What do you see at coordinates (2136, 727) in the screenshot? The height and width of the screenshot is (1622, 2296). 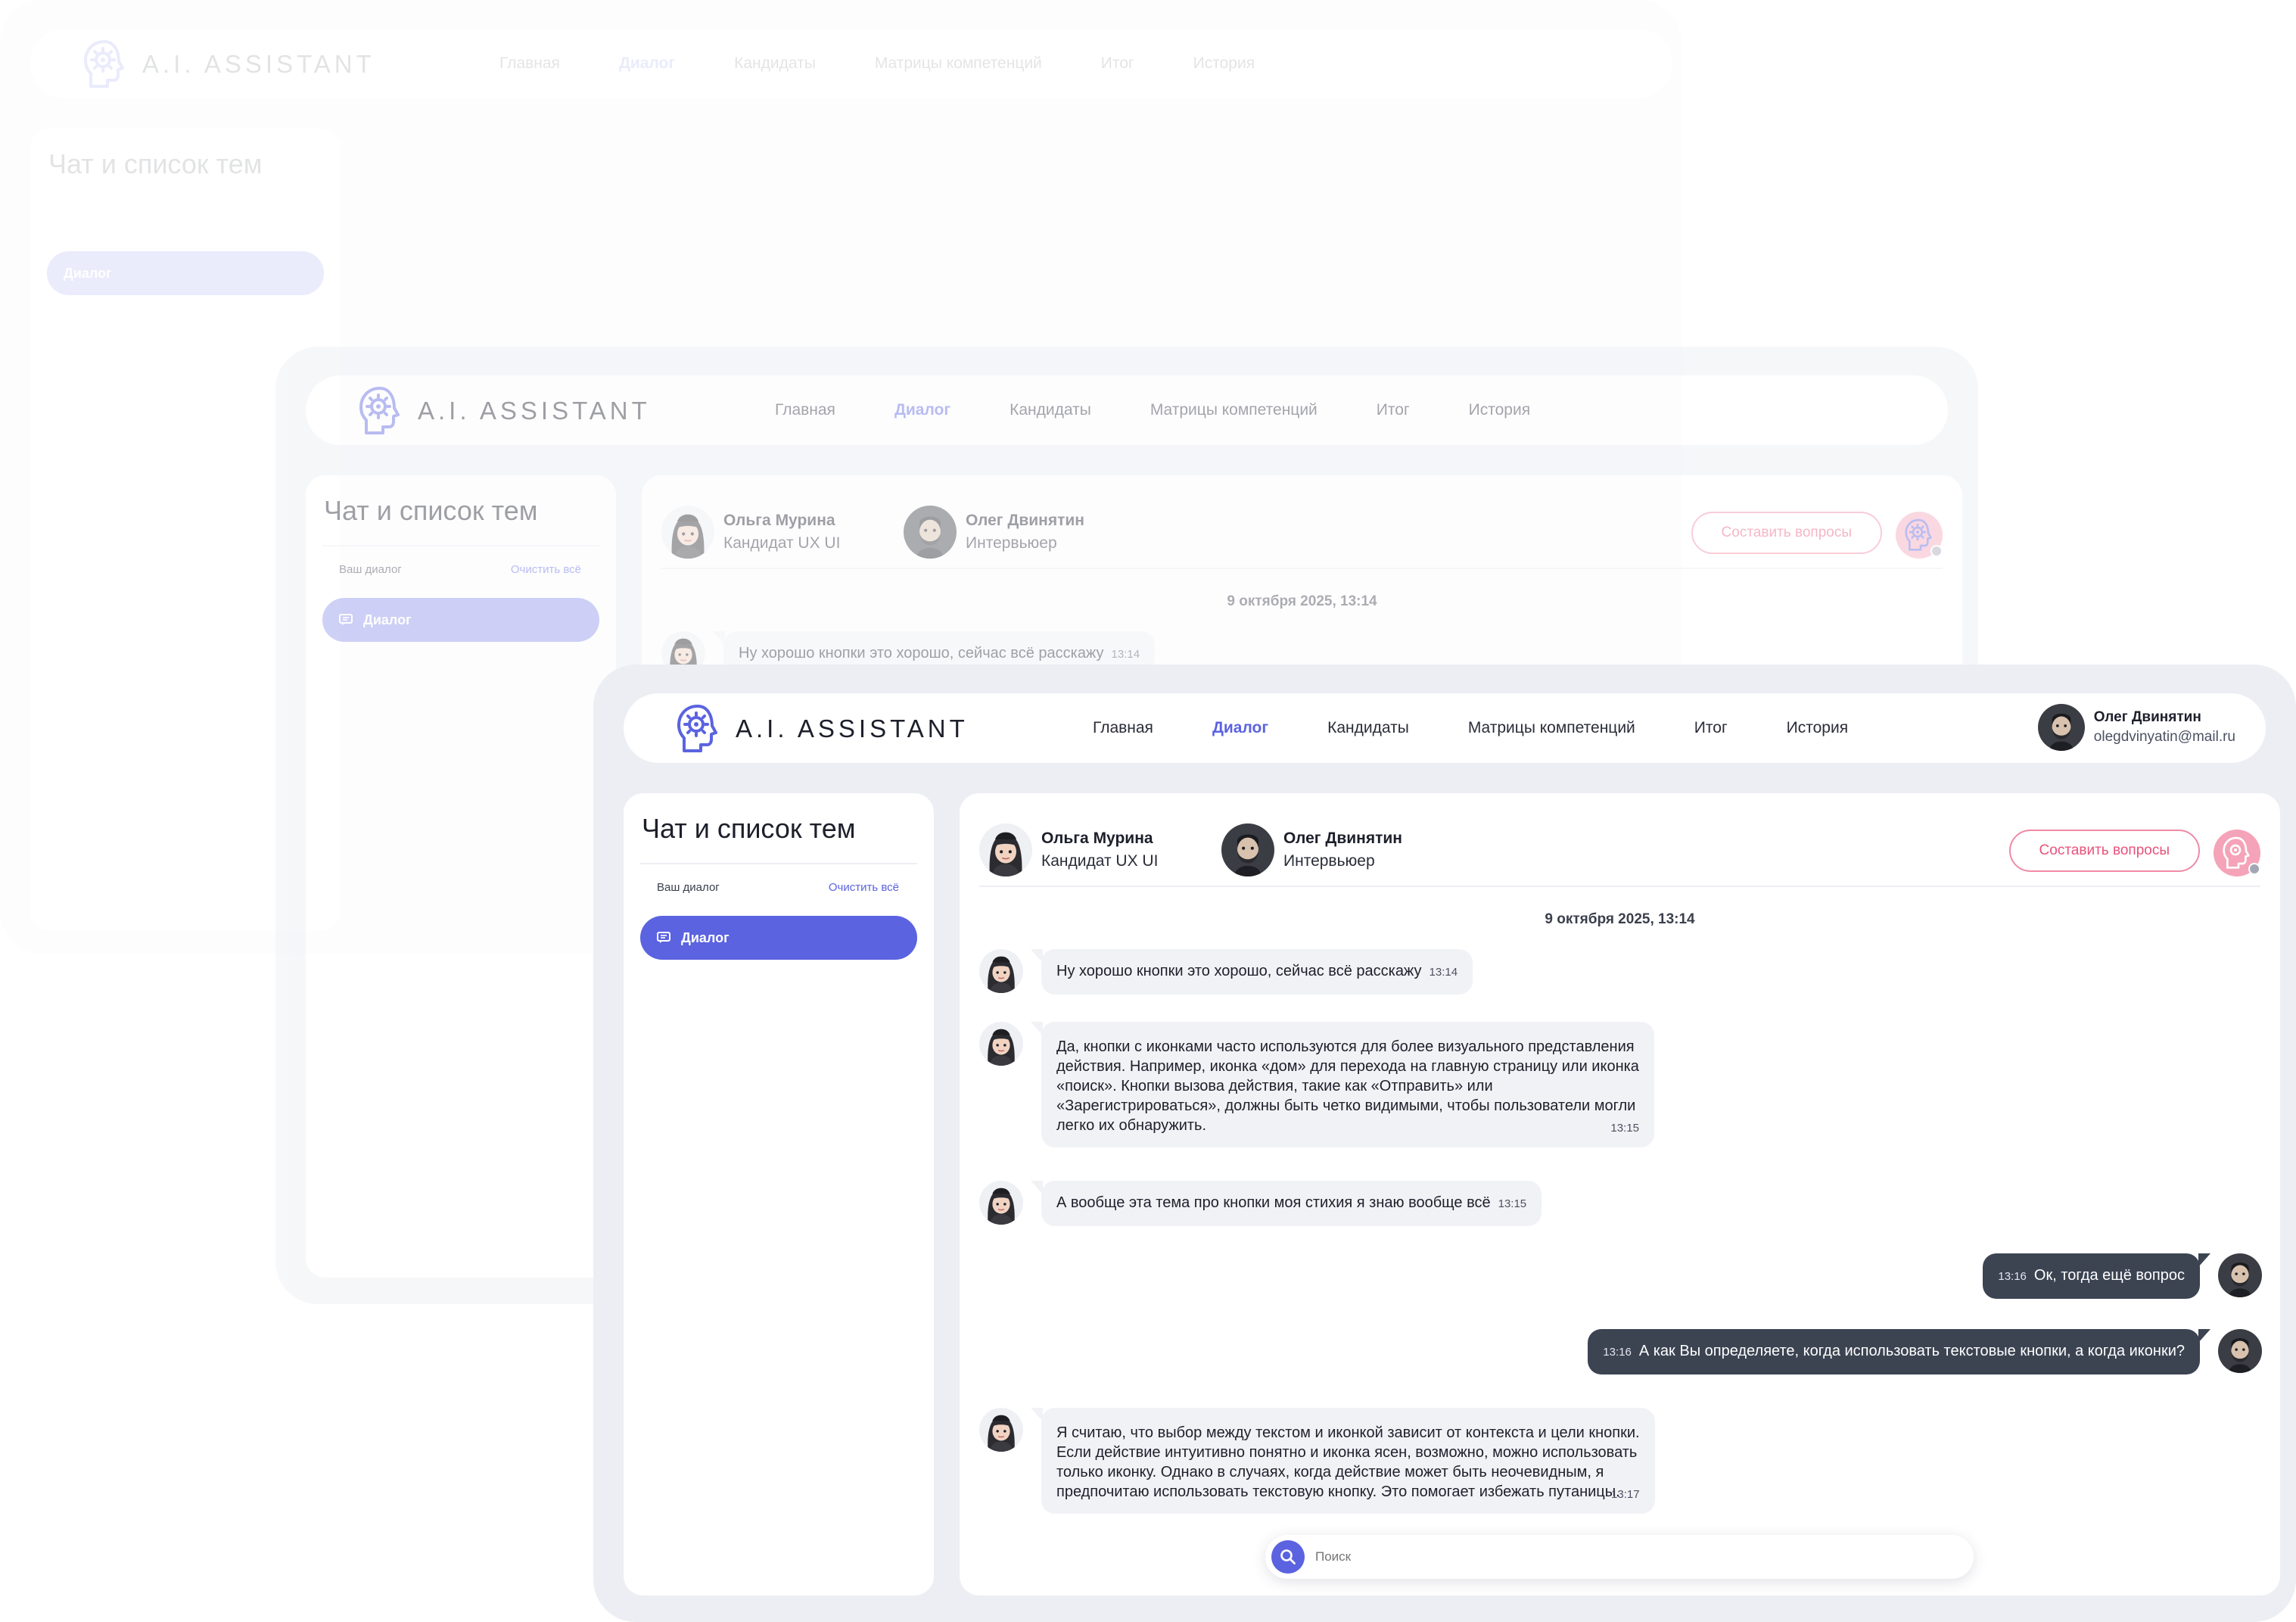 I see `user-profile: Олег Двинятин olegdvinyatin@mail.ru` at bounding box center [2136, 727].